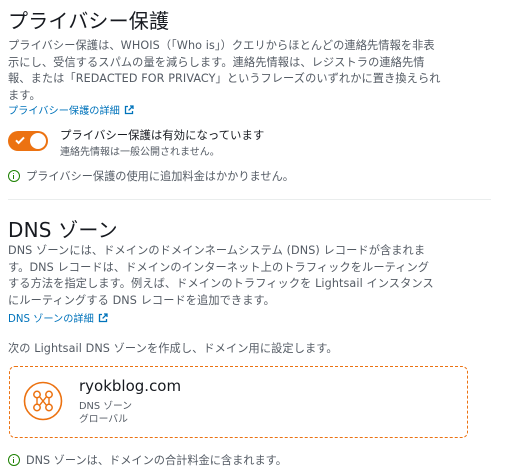  What do you see at coordinates (141, 300) in the screenshot?
I see `dns-description-line: にルーティングする DNS レコードを追加できます。` at bounding box center [141, 300].